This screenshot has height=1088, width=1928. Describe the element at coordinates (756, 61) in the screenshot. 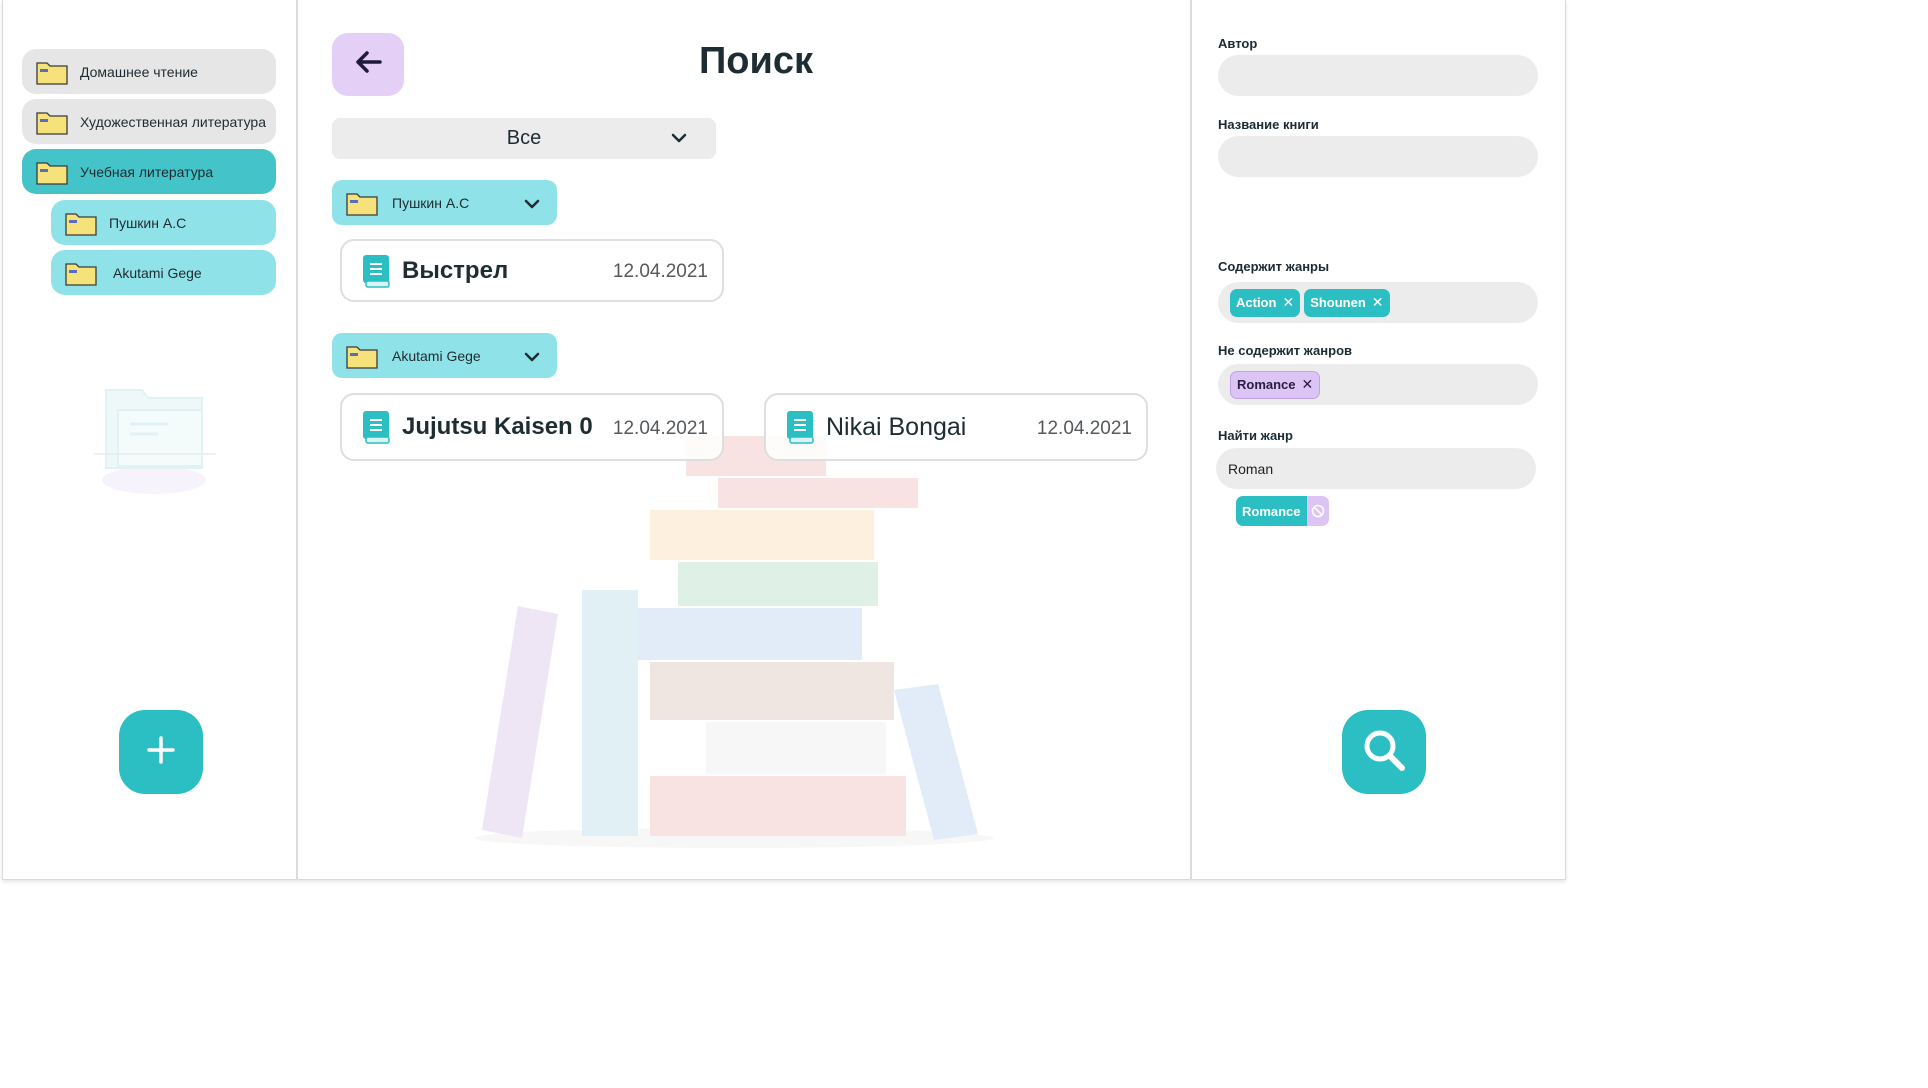

I see `page-title: Поиск` at that location.